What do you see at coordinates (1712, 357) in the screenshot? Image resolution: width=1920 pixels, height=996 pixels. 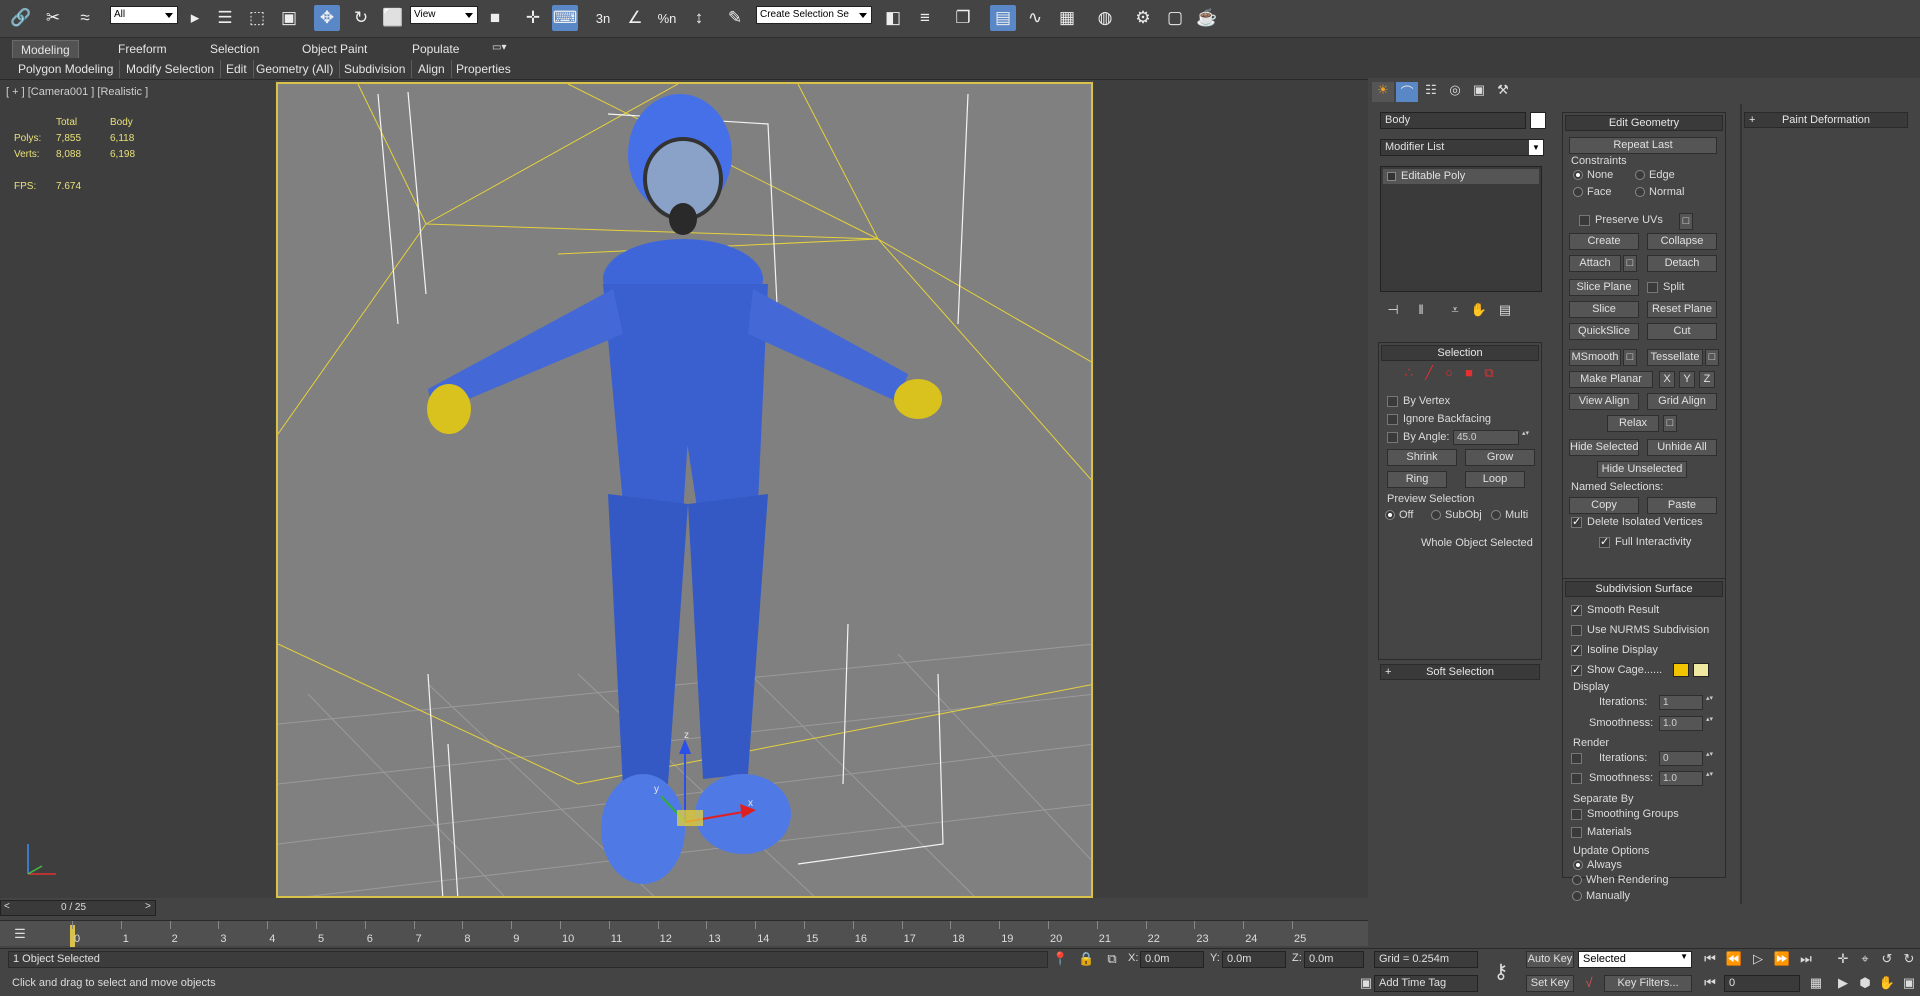 I see `tessellate-settings-button: □` at bounding box center [1712, 357].